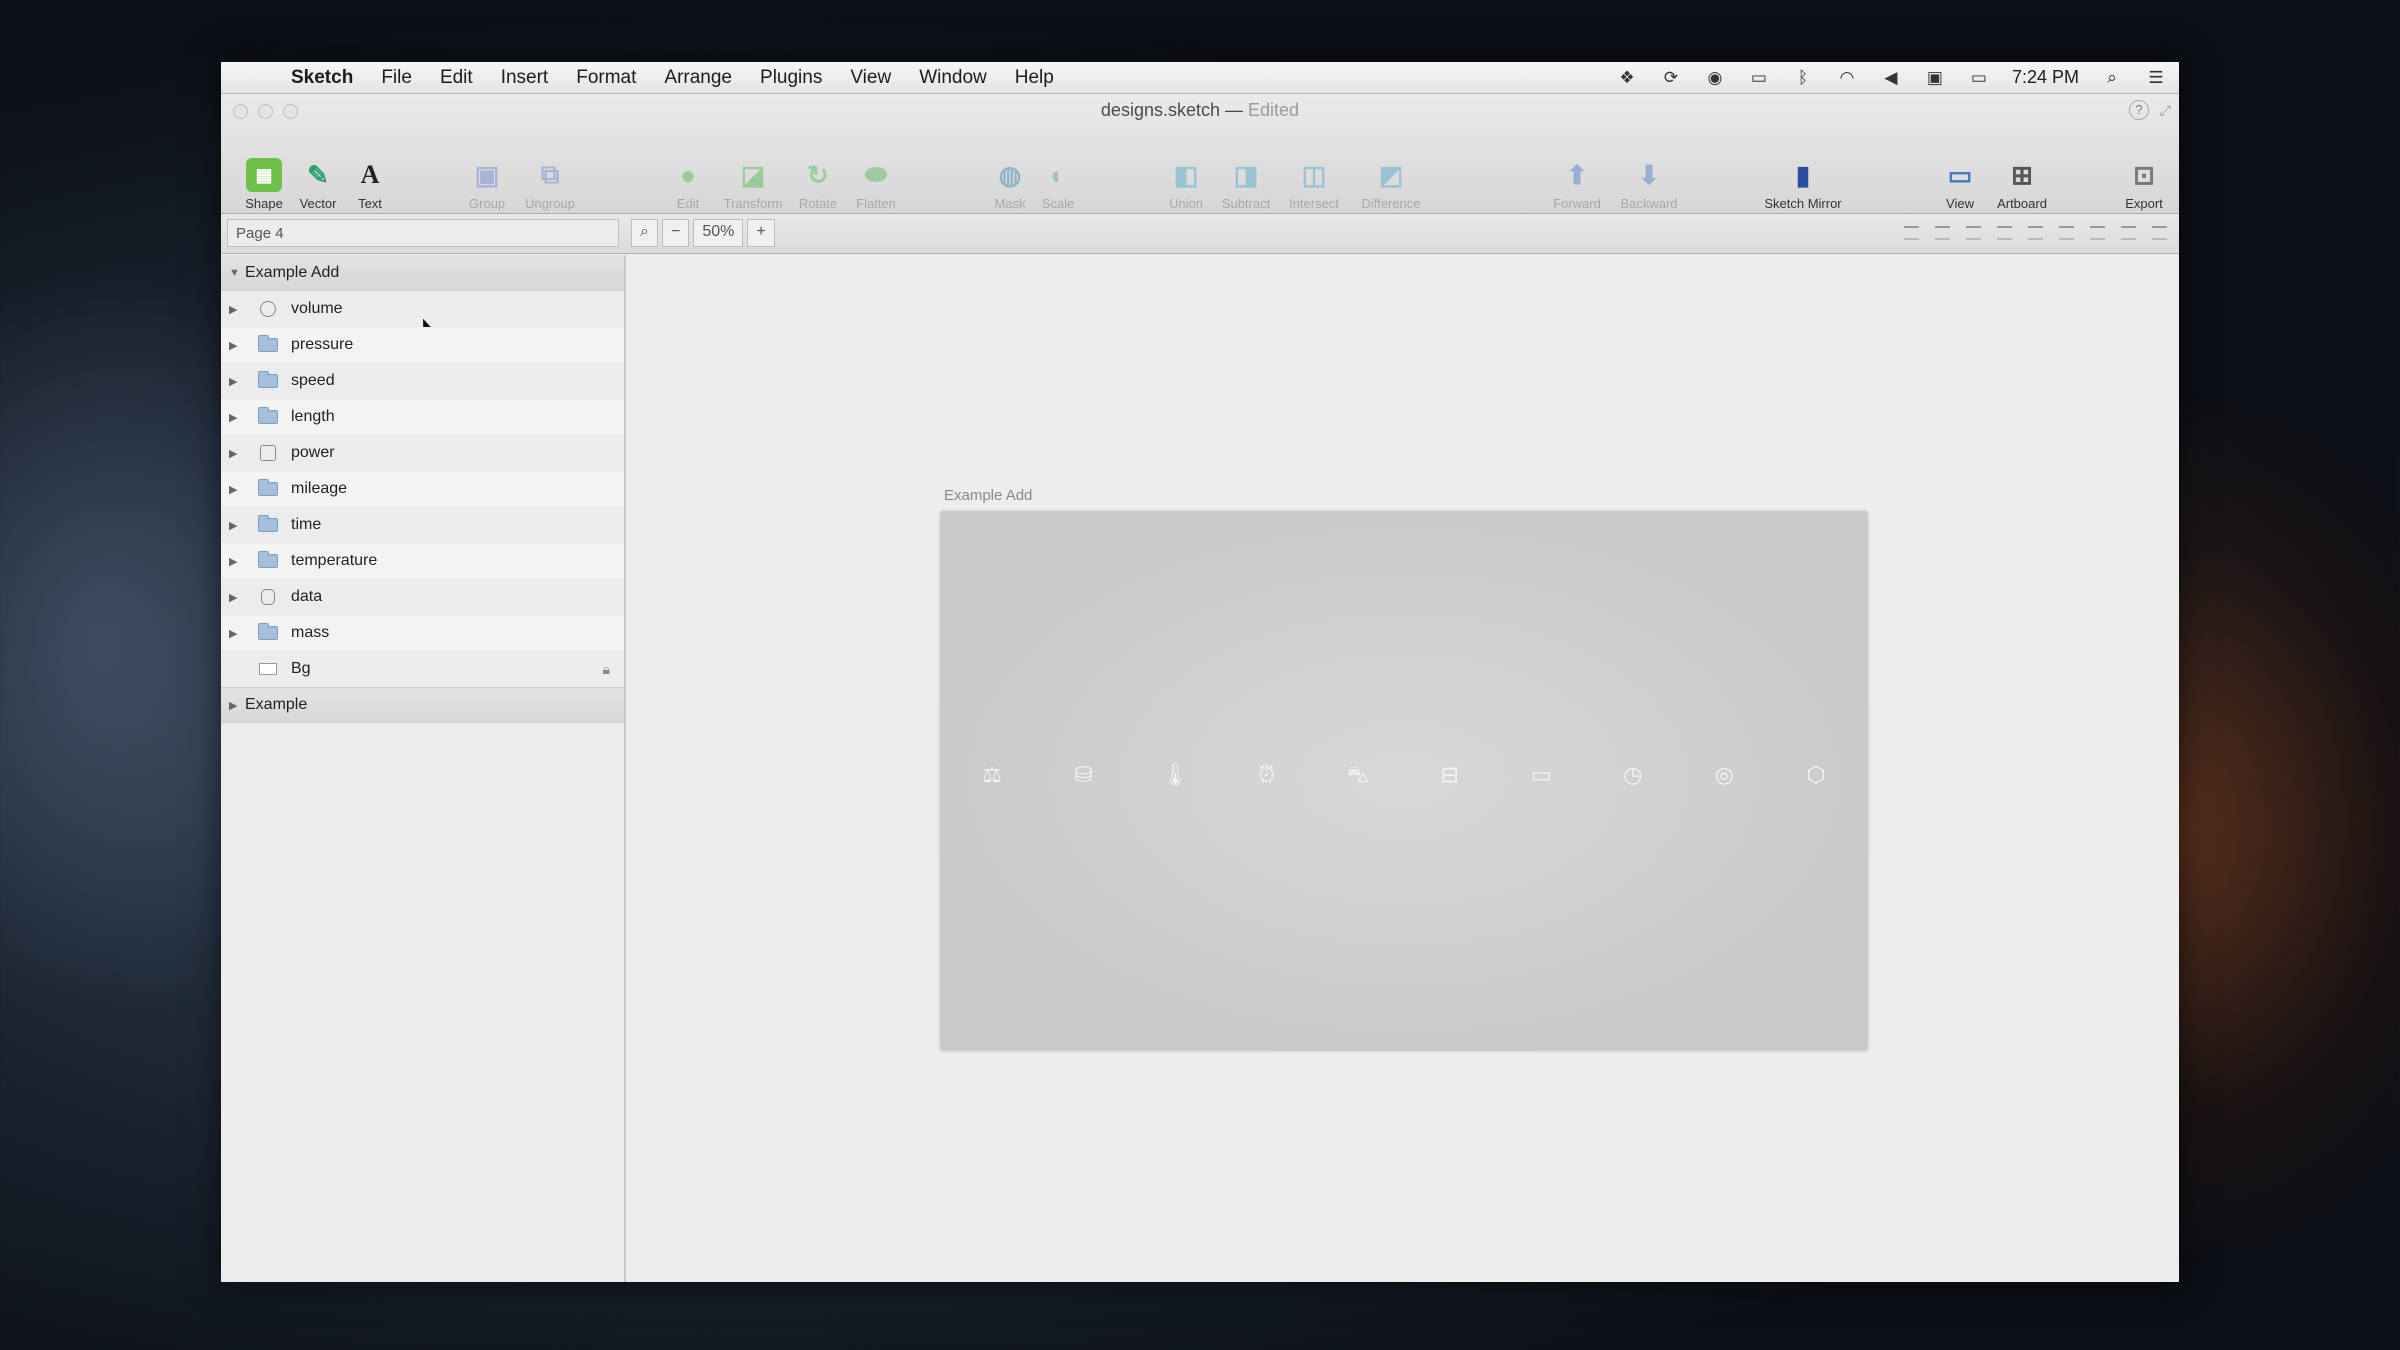  Describe the element at coordinates (1577, 185) in the screenshot. I see `forward-button: ⬆ Forward` at that location.